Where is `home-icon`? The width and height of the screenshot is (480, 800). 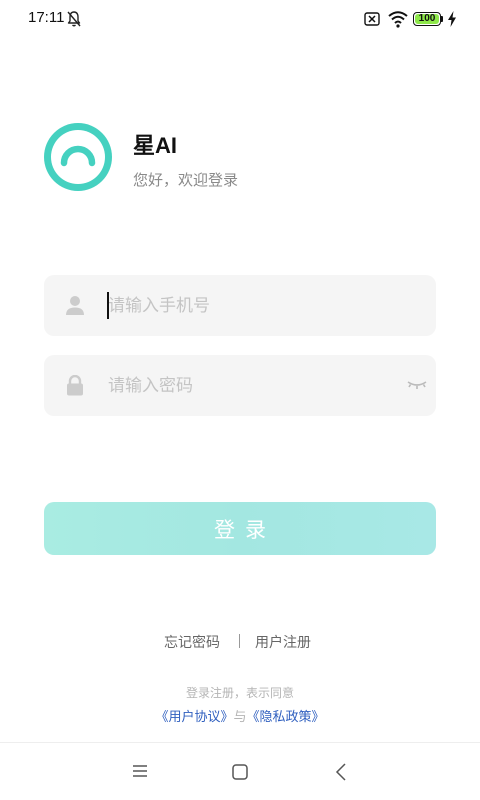
home-icon is located at coordinates (240, 772).